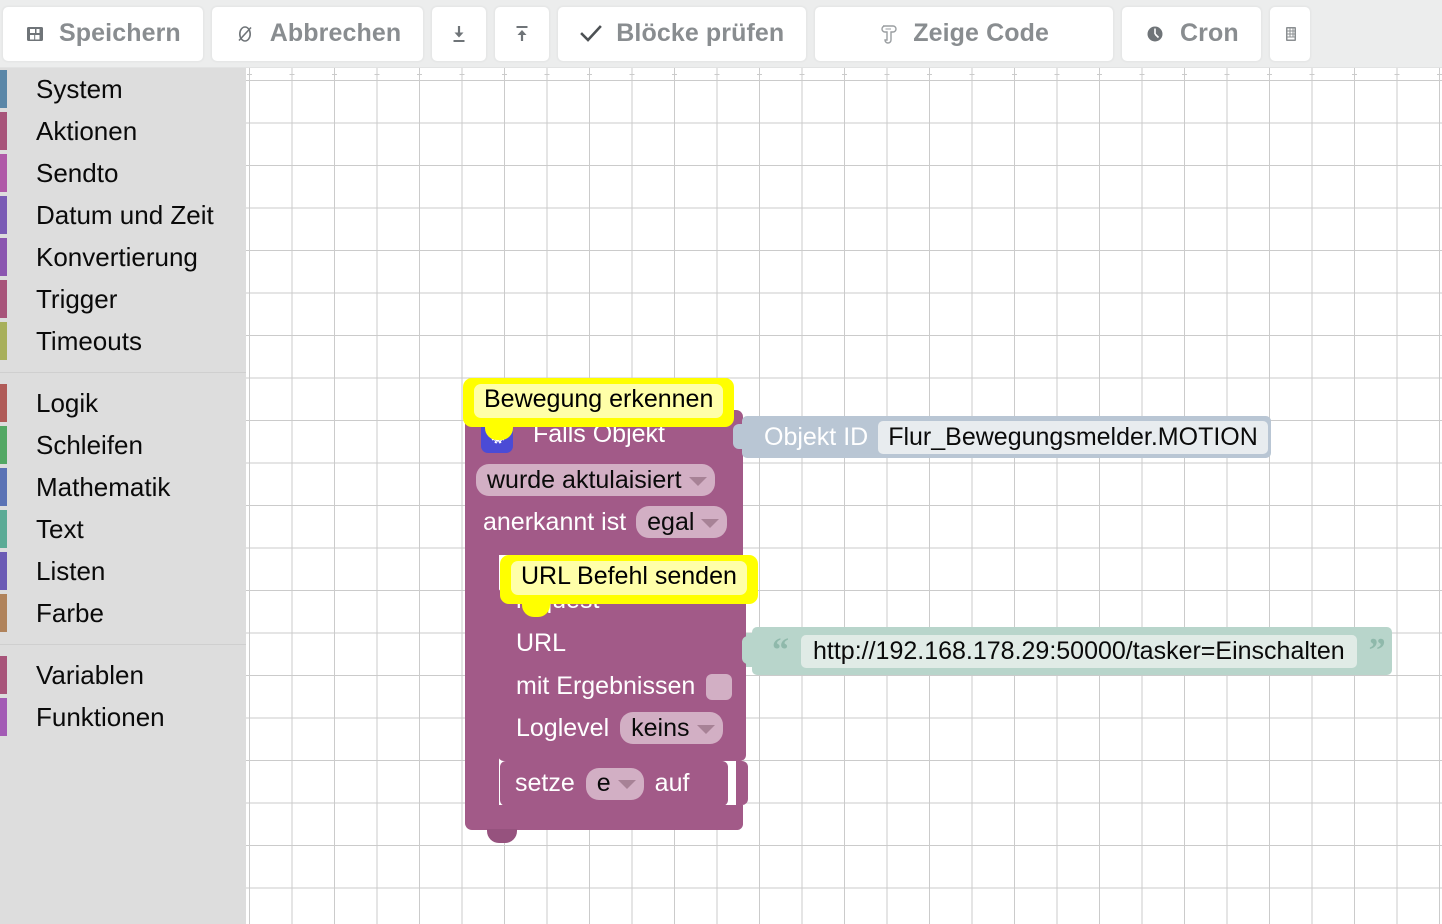 This screenshot has width=1442, height=924. What do you see at coordinates (555, 521) in the screenshot?
I see `ack-label: anerkannt ist` at bounding box center [555, 521].